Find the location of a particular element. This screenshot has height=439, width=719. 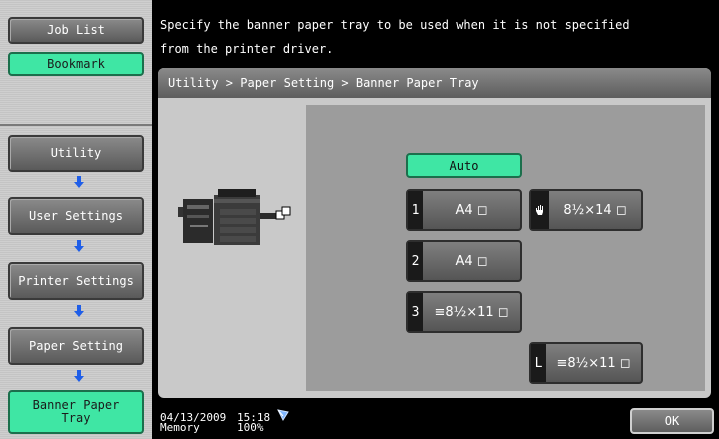

tray-number: 3 is located at coordinates (415, 312).